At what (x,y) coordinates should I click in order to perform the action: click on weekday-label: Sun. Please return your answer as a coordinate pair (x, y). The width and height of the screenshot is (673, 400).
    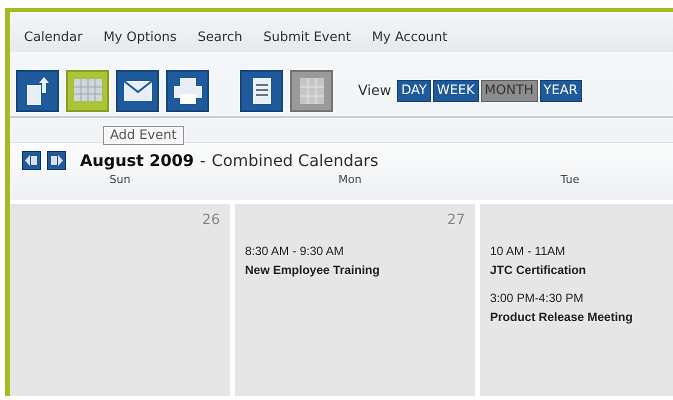
    Looking at the image, I should click on (120, 179).